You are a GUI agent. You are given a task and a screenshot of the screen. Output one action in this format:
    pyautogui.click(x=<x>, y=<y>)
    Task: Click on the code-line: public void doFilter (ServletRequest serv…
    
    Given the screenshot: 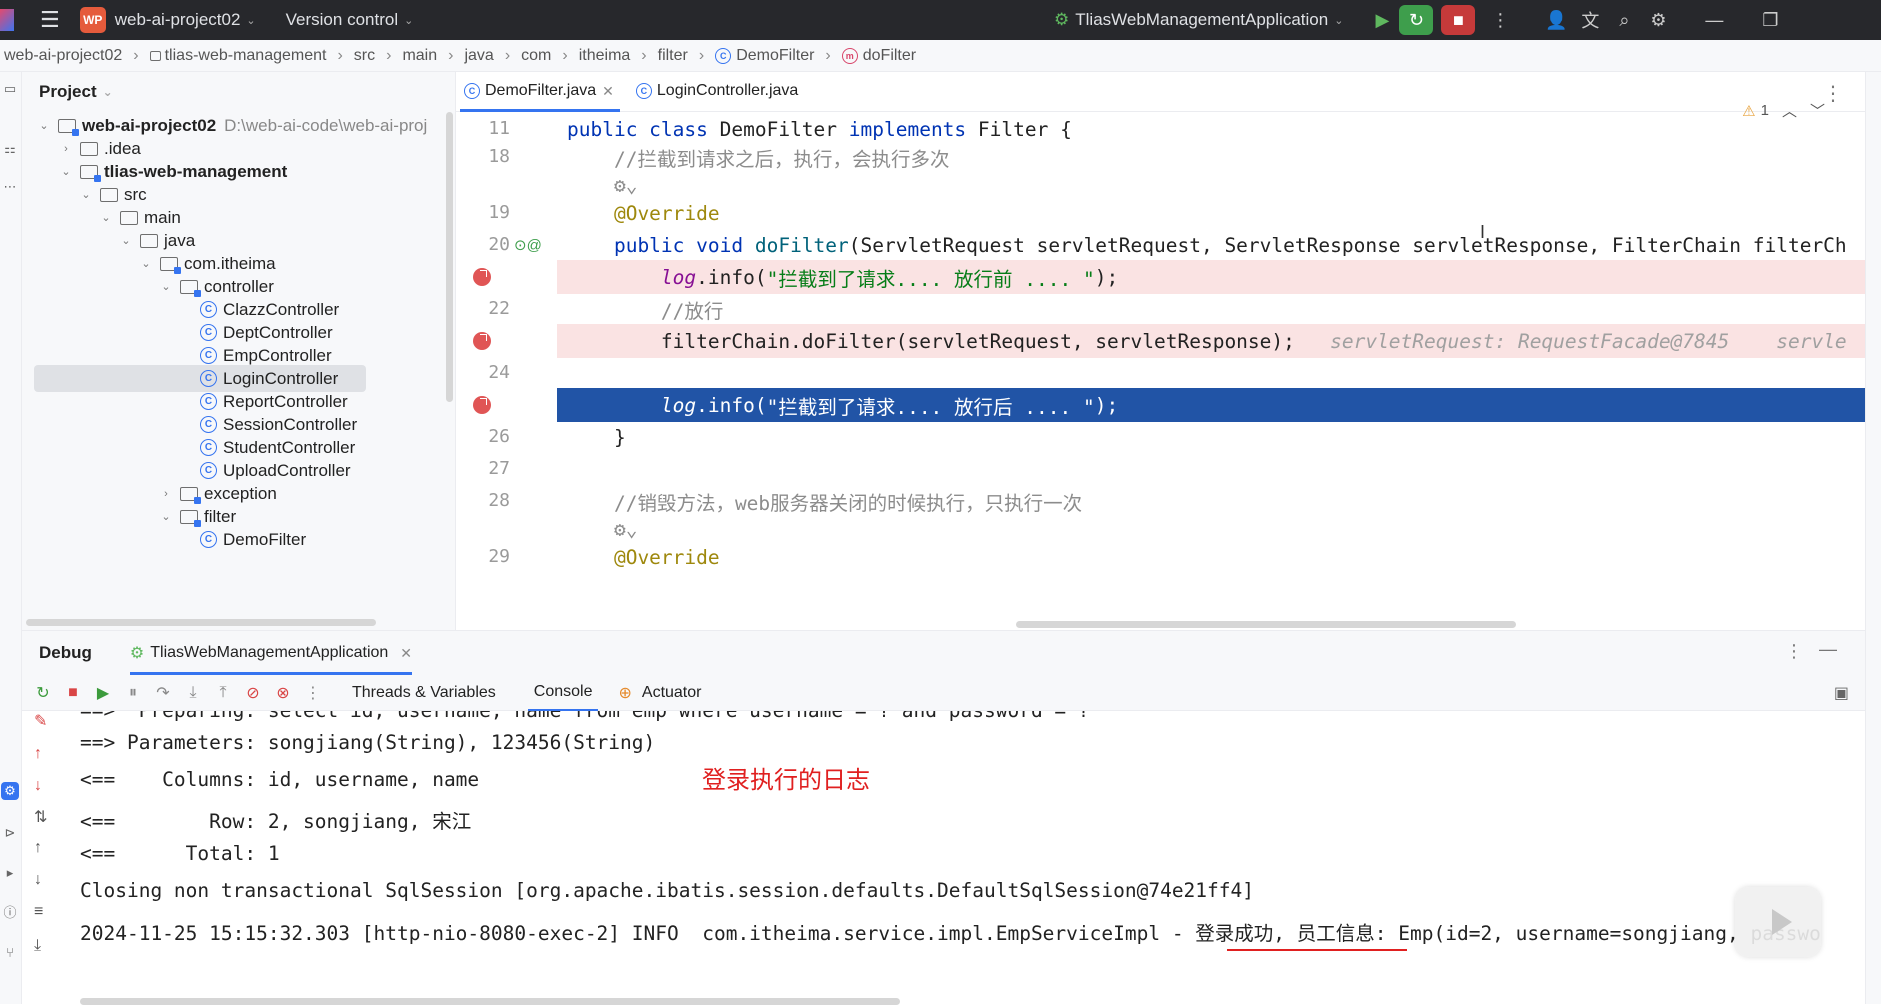 What is the action you would take?
    pyautogui.click(x=1211, y=245)
    